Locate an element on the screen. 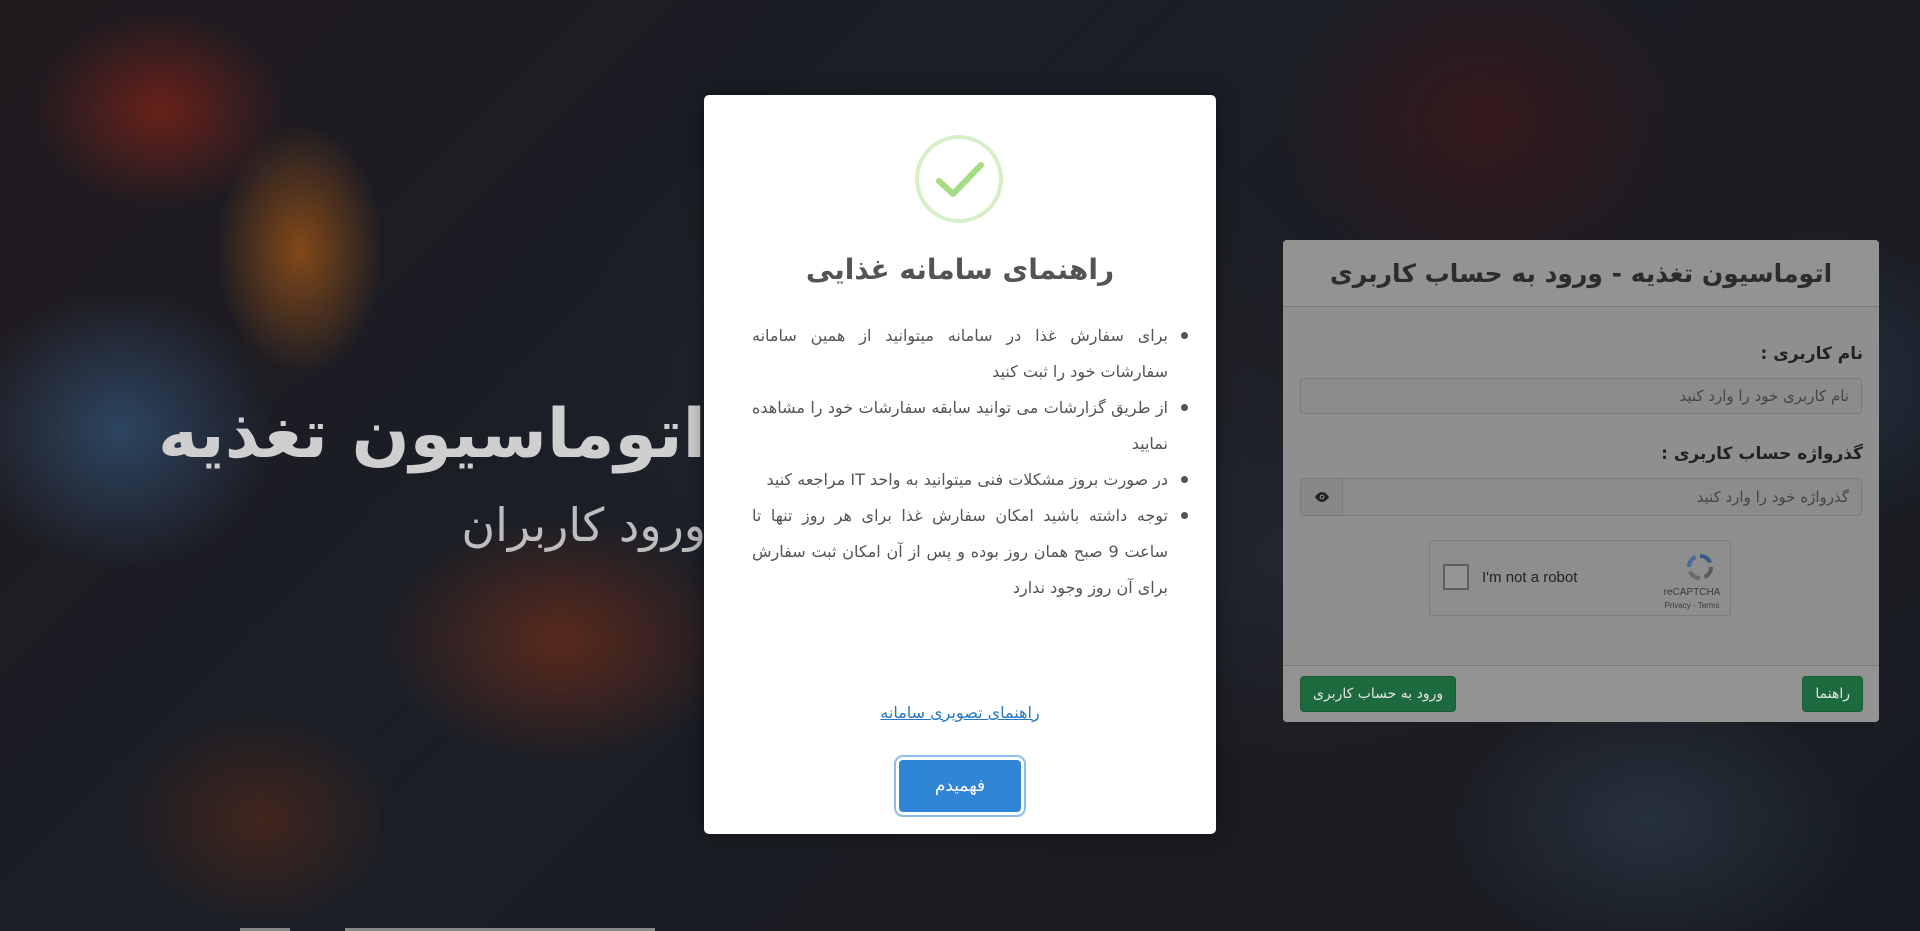 This screenshot has height=931, width=1920. password-input: گذرواژه خود را وارد کنید is located at coordinates (1602, 497).